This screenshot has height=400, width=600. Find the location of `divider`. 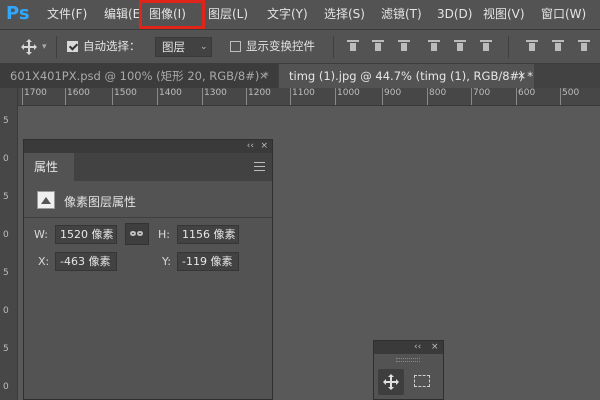

divider is located at coordinates (148, 217).